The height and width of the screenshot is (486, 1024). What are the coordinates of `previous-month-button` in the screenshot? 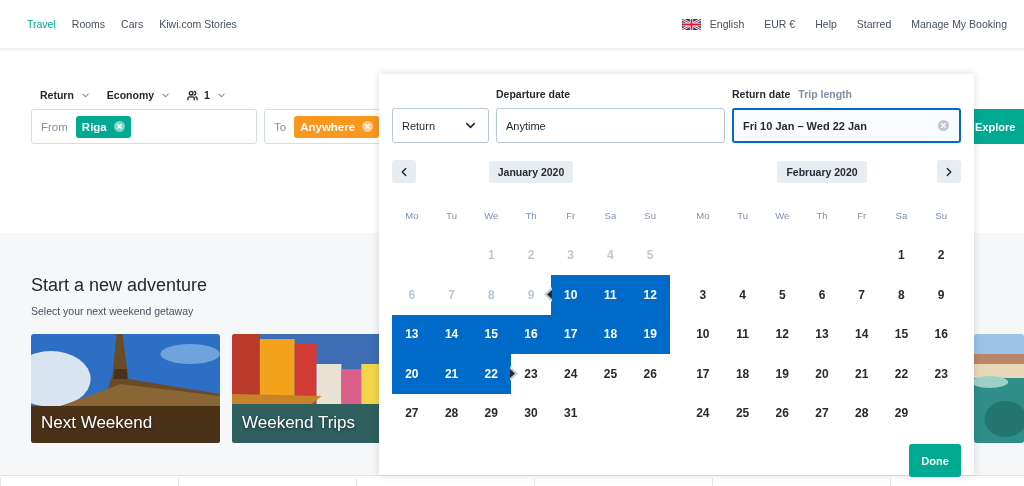 It's located at (404, 171).